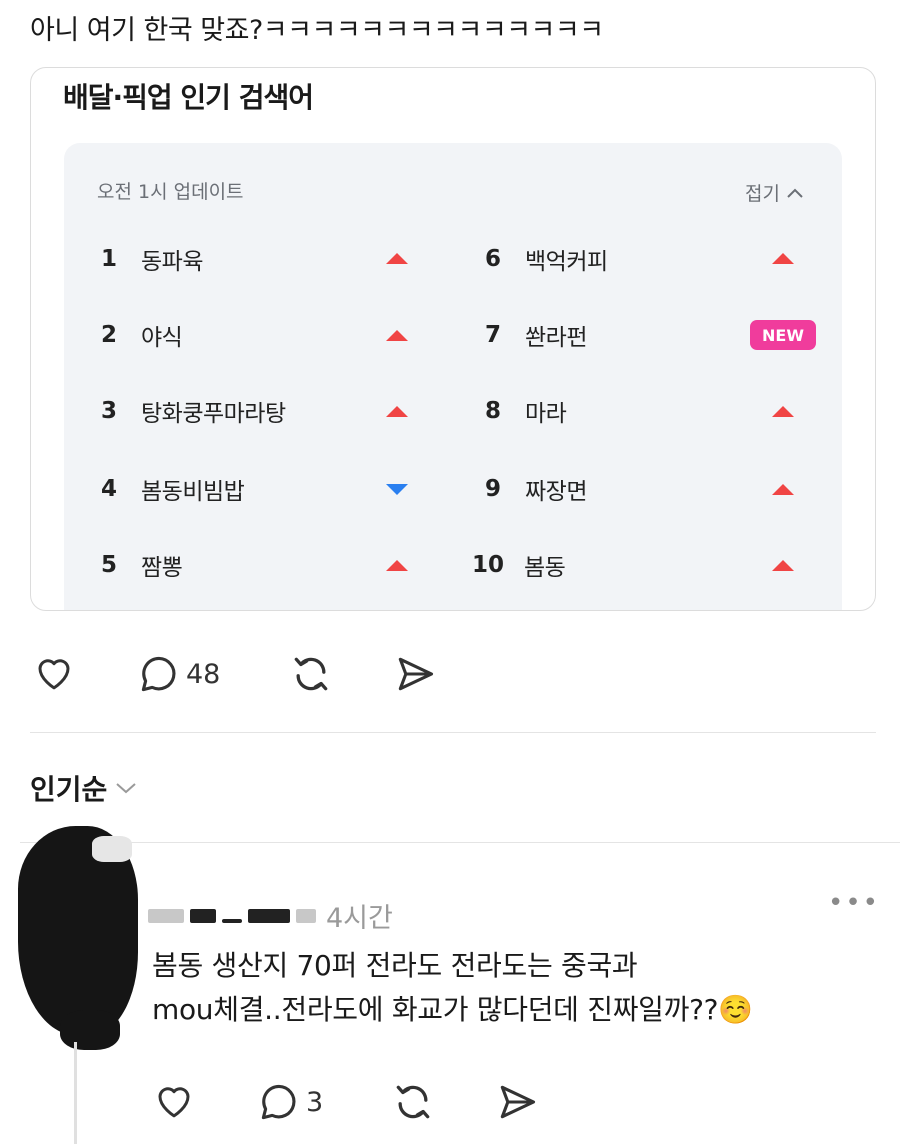 This screenshot has height=1144, width=900. I want to click on ranking-item: 3 탕화쿵푸마라탕, so click(193, 411).